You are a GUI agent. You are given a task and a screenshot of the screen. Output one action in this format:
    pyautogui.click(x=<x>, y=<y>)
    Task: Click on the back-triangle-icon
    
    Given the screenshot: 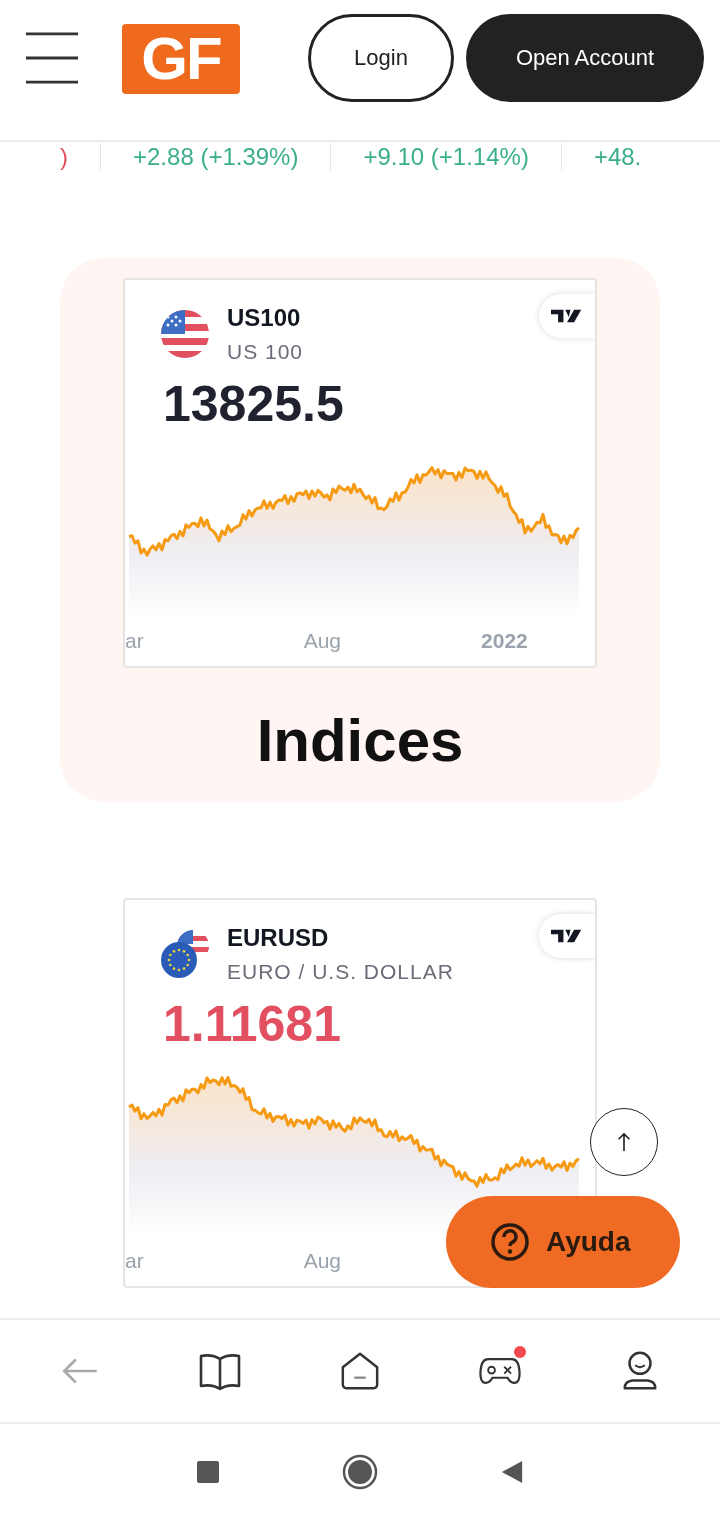 What is the action you would take?
    pyautogui.click(x=512, y=1472)
    